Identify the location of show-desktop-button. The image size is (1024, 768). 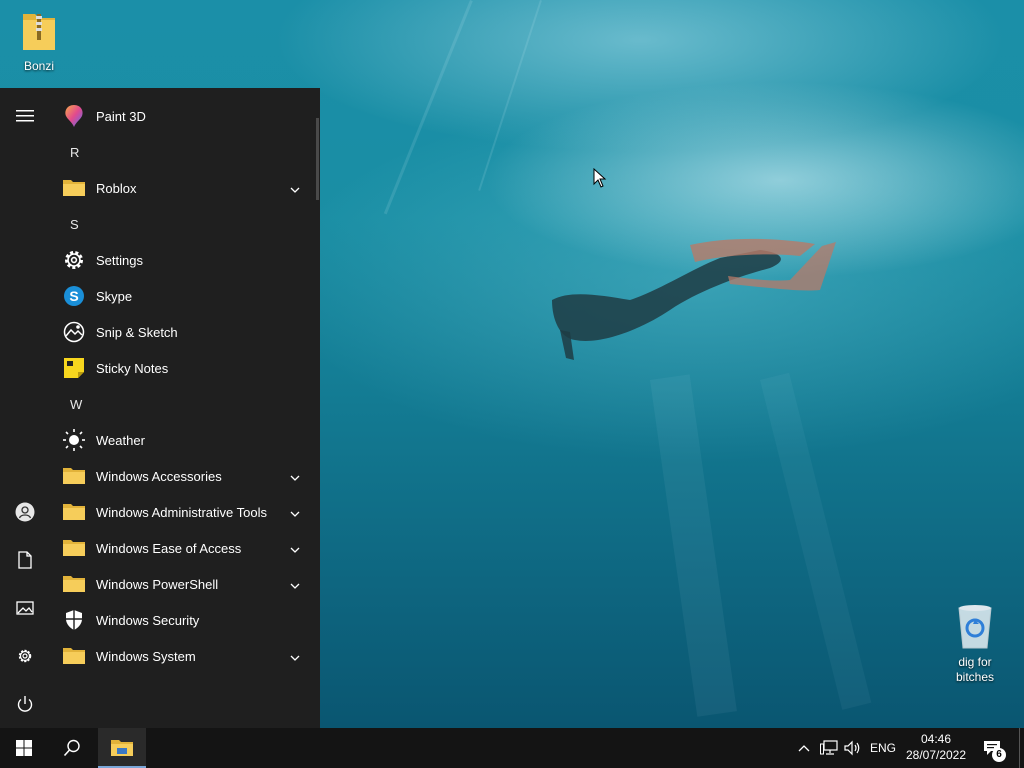
(1021, 748).